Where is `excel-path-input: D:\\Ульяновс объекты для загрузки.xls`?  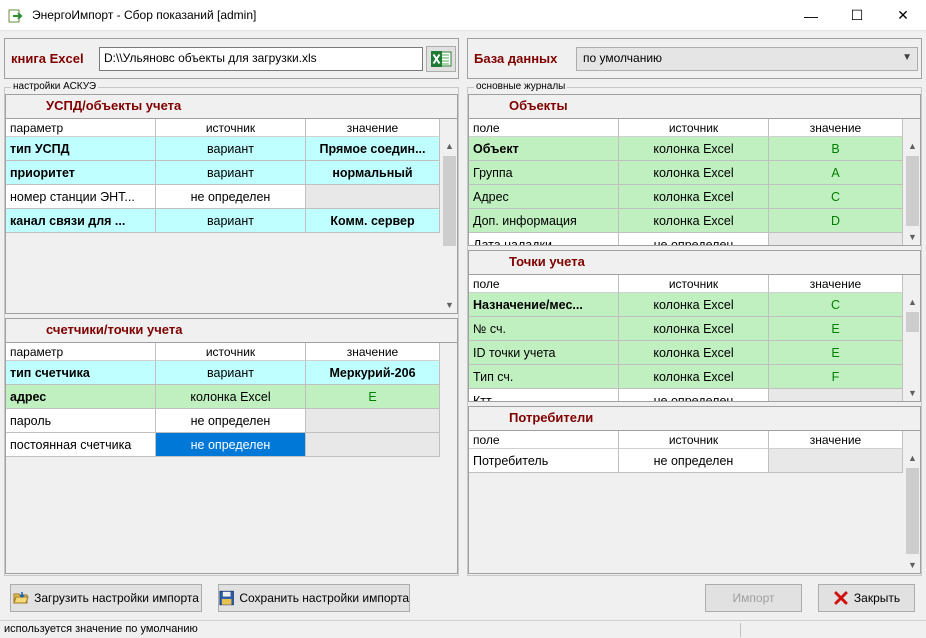
excel-path-input: D:\\Ульяновс объекты для загрузки.xls is located at coordinates (261, 59).